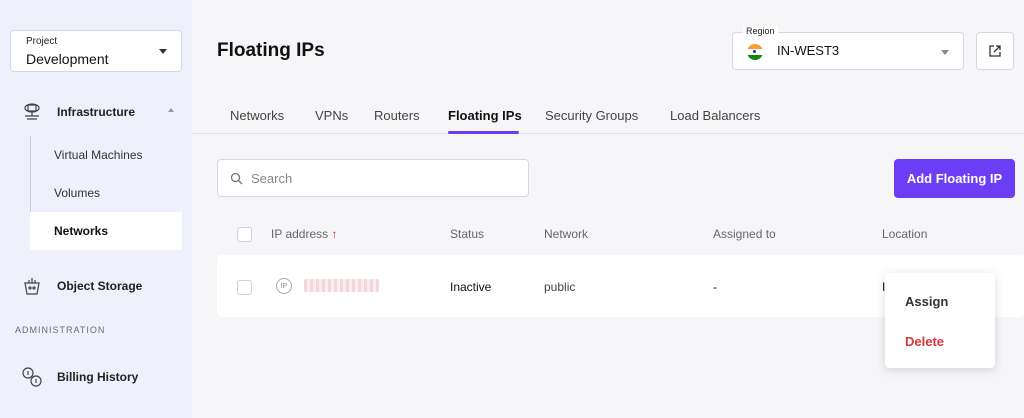 Image resolution: width=1024 pixels, height=418 pixels. Describe the element at coordinates (100, 286) in the screenshot. I see `sidebar-item-label: Object Storage` at that location.